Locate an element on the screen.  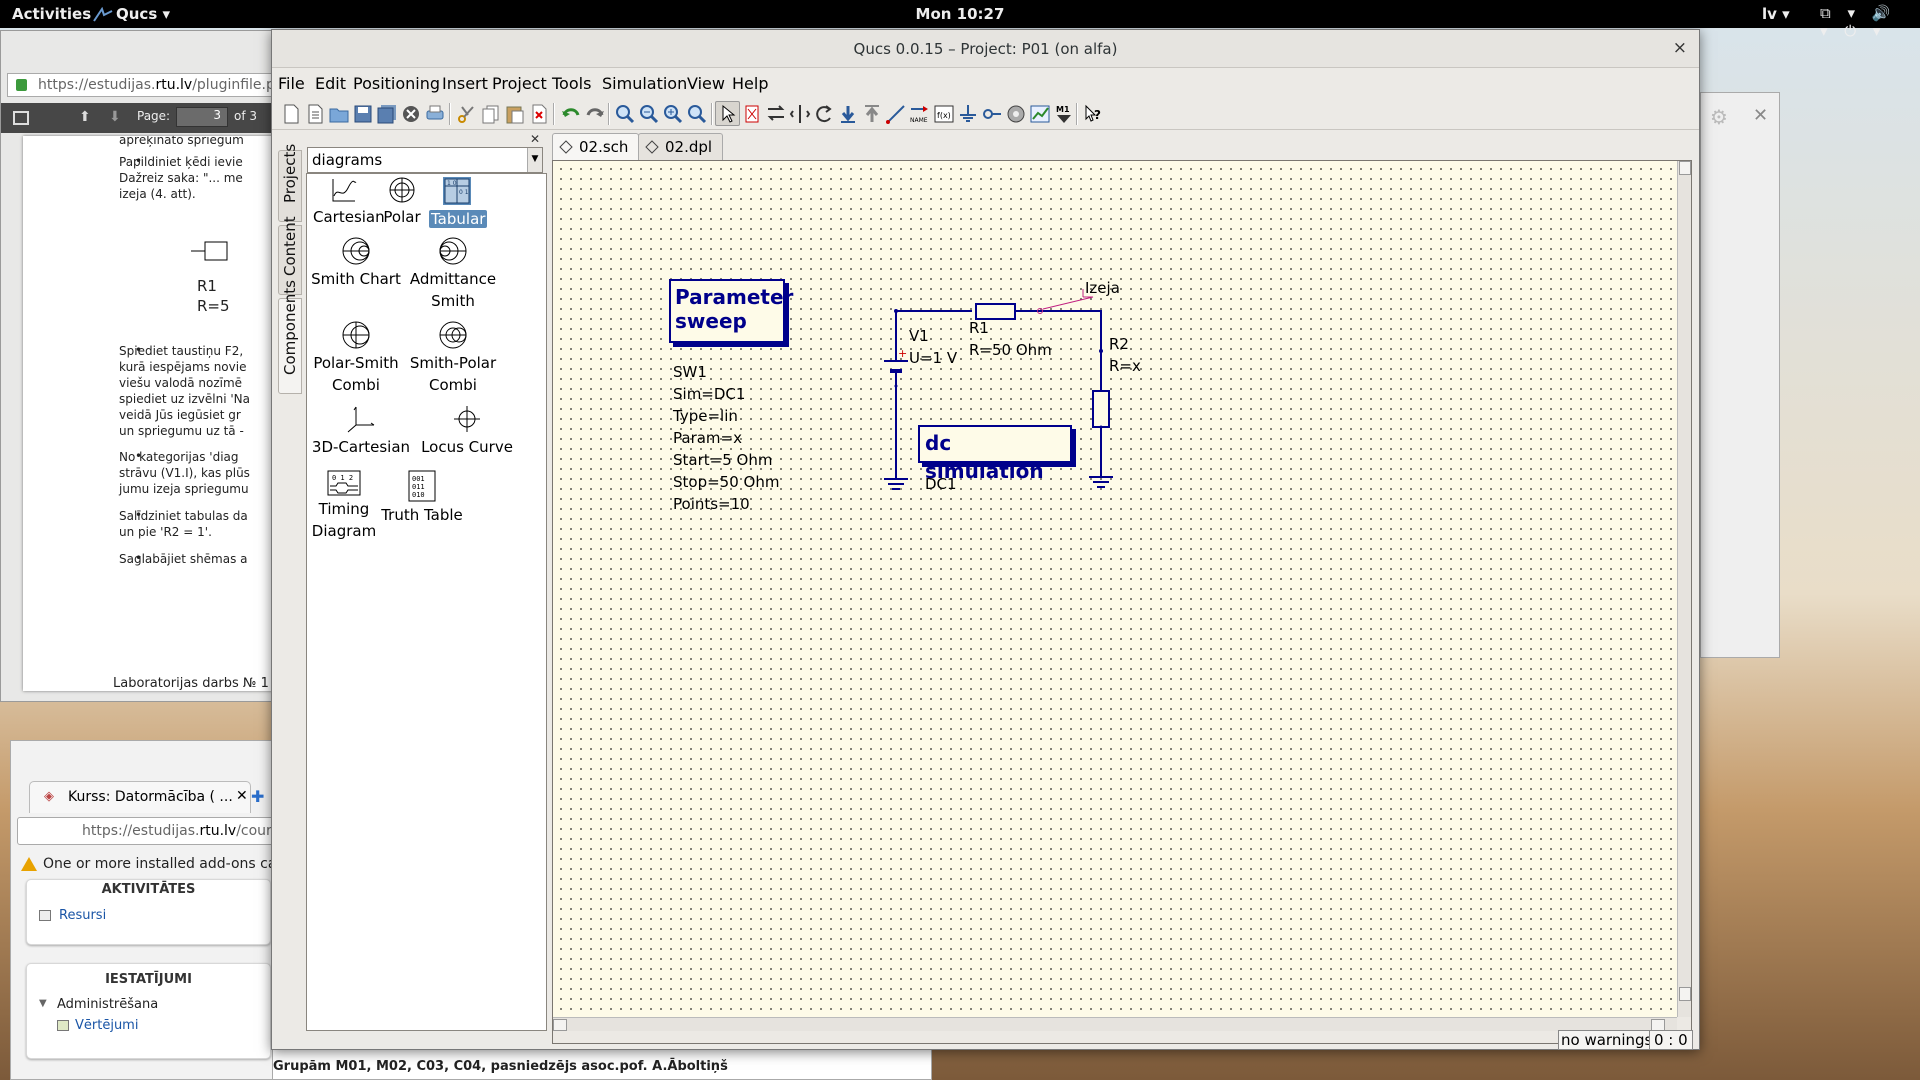
horizontal-scrollbar is located at coordinates (1115, 1024).